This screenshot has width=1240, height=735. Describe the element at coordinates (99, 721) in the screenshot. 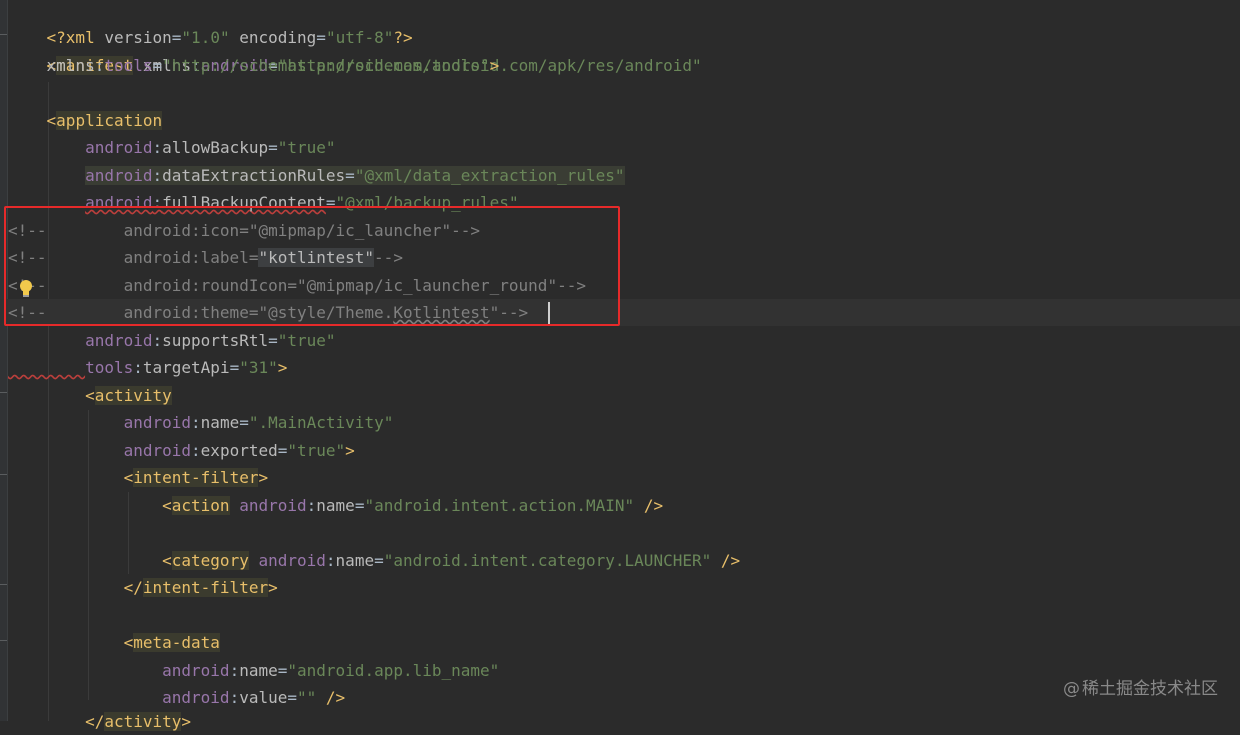

I see `code-line-27: </activity>` at that location.